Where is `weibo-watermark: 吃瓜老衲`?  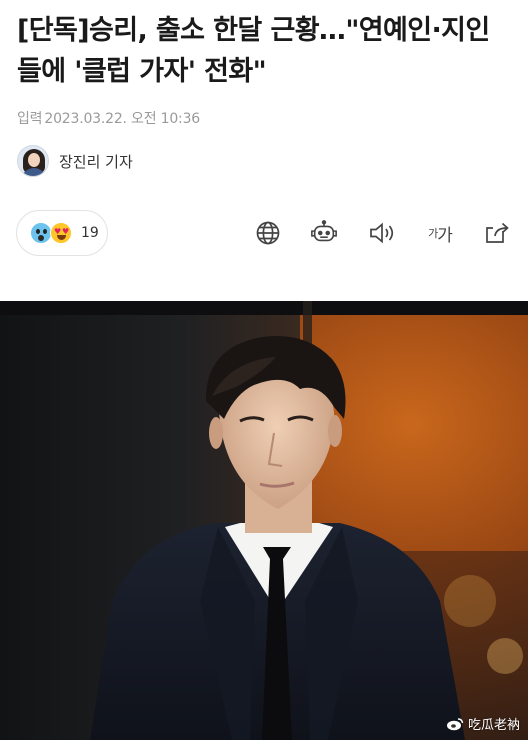
weibo-watermark: 吃瓜老衲 is located at coordinates (483, 723).